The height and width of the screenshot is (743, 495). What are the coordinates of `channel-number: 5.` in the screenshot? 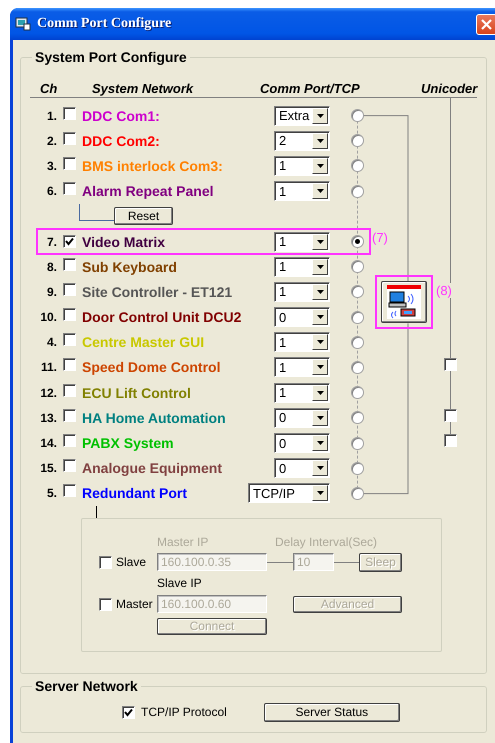 It's located at (52, 493).